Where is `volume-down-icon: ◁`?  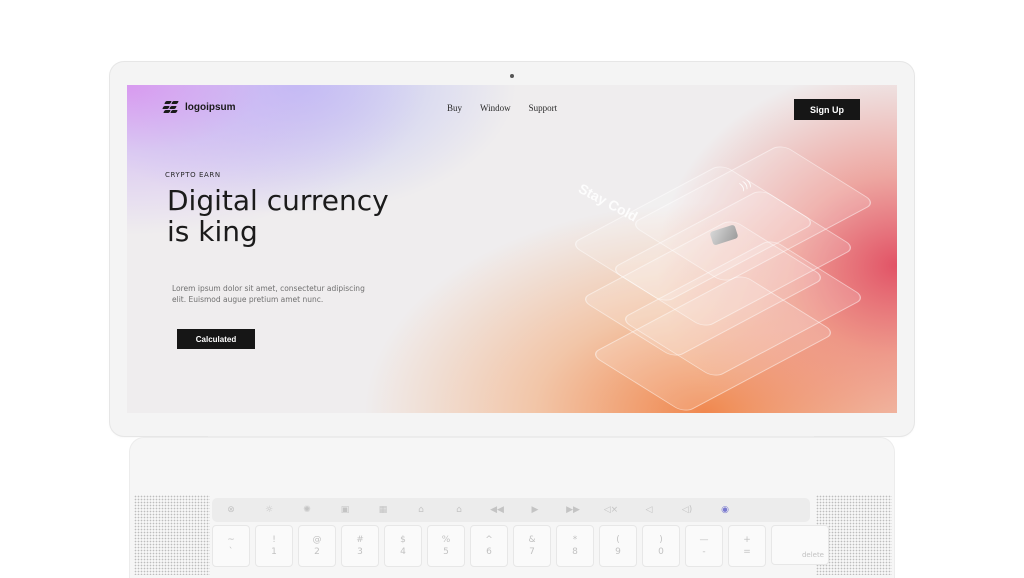 volume-down-icon: ◁ is located at coordinates (649, 510).